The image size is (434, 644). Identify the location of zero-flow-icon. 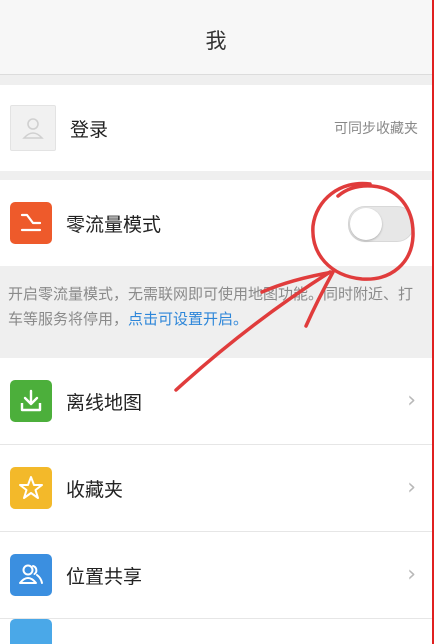
(31, 222).